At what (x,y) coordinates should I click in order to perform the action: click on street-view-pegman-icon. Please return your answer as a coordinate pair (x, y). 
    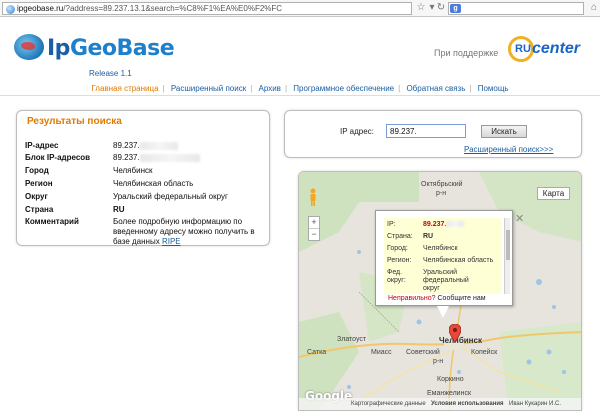
    Looking at the image, I should click on (313, 197).